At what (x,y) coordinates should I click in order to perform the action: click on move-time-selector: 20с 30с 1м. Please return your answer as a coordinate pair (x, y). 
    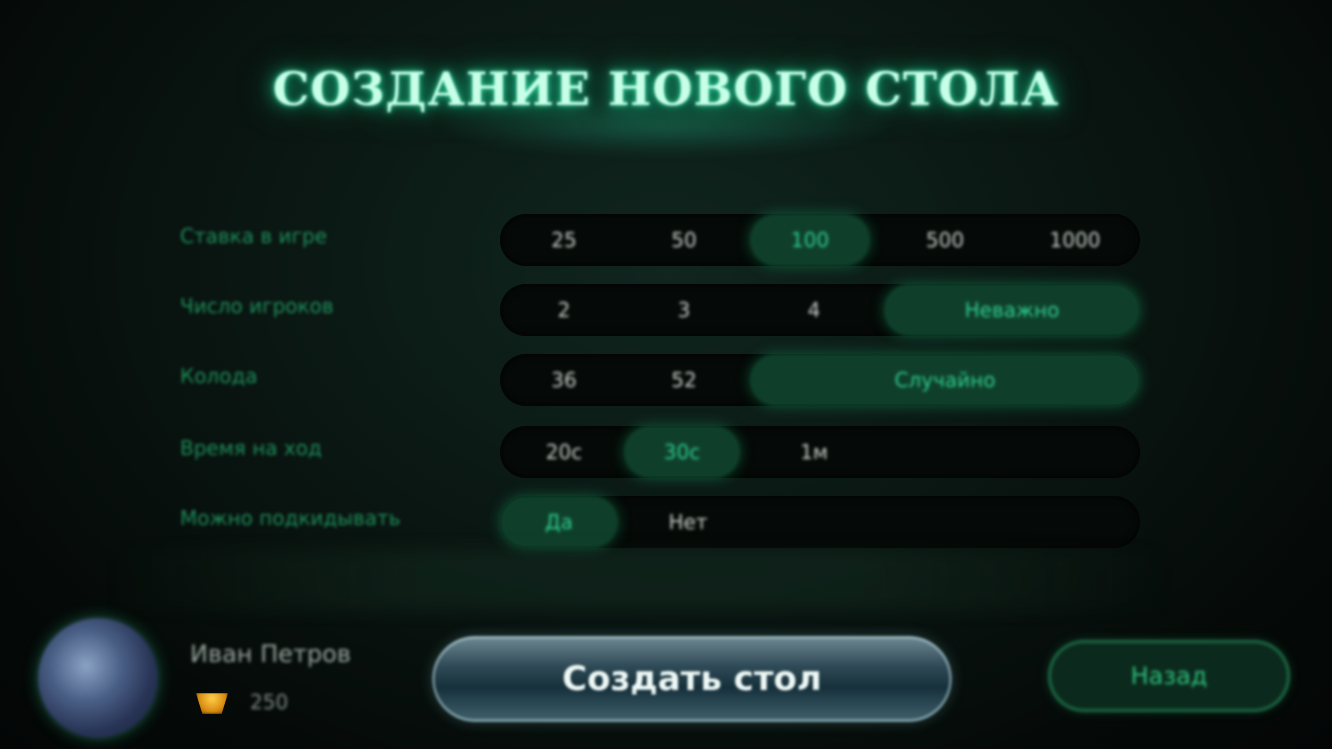
    Looking at the image, I should click on (820, 452).